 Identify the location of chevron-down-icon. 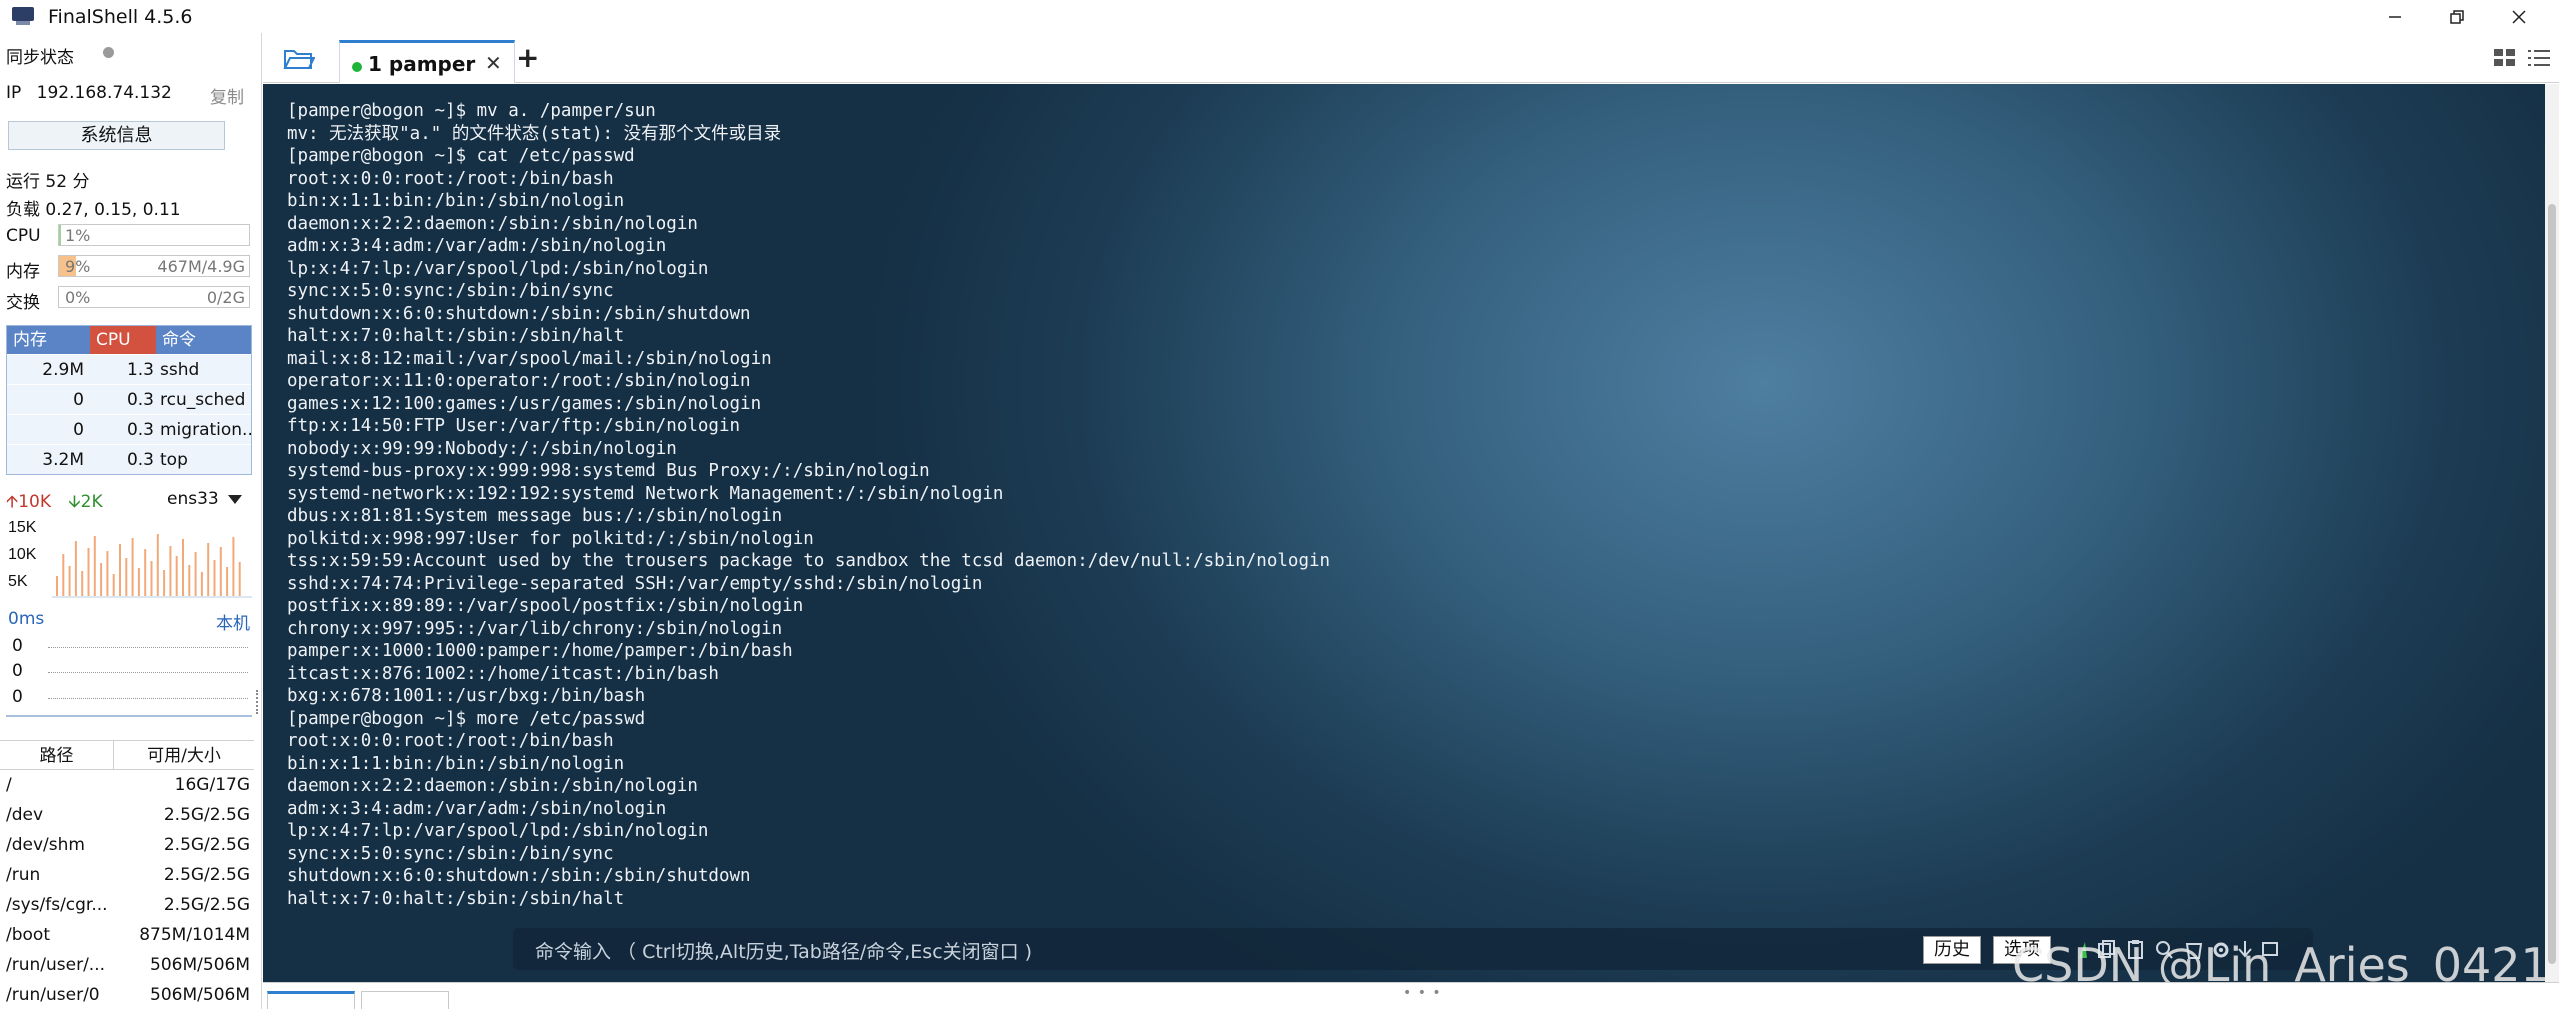
(235, 499).